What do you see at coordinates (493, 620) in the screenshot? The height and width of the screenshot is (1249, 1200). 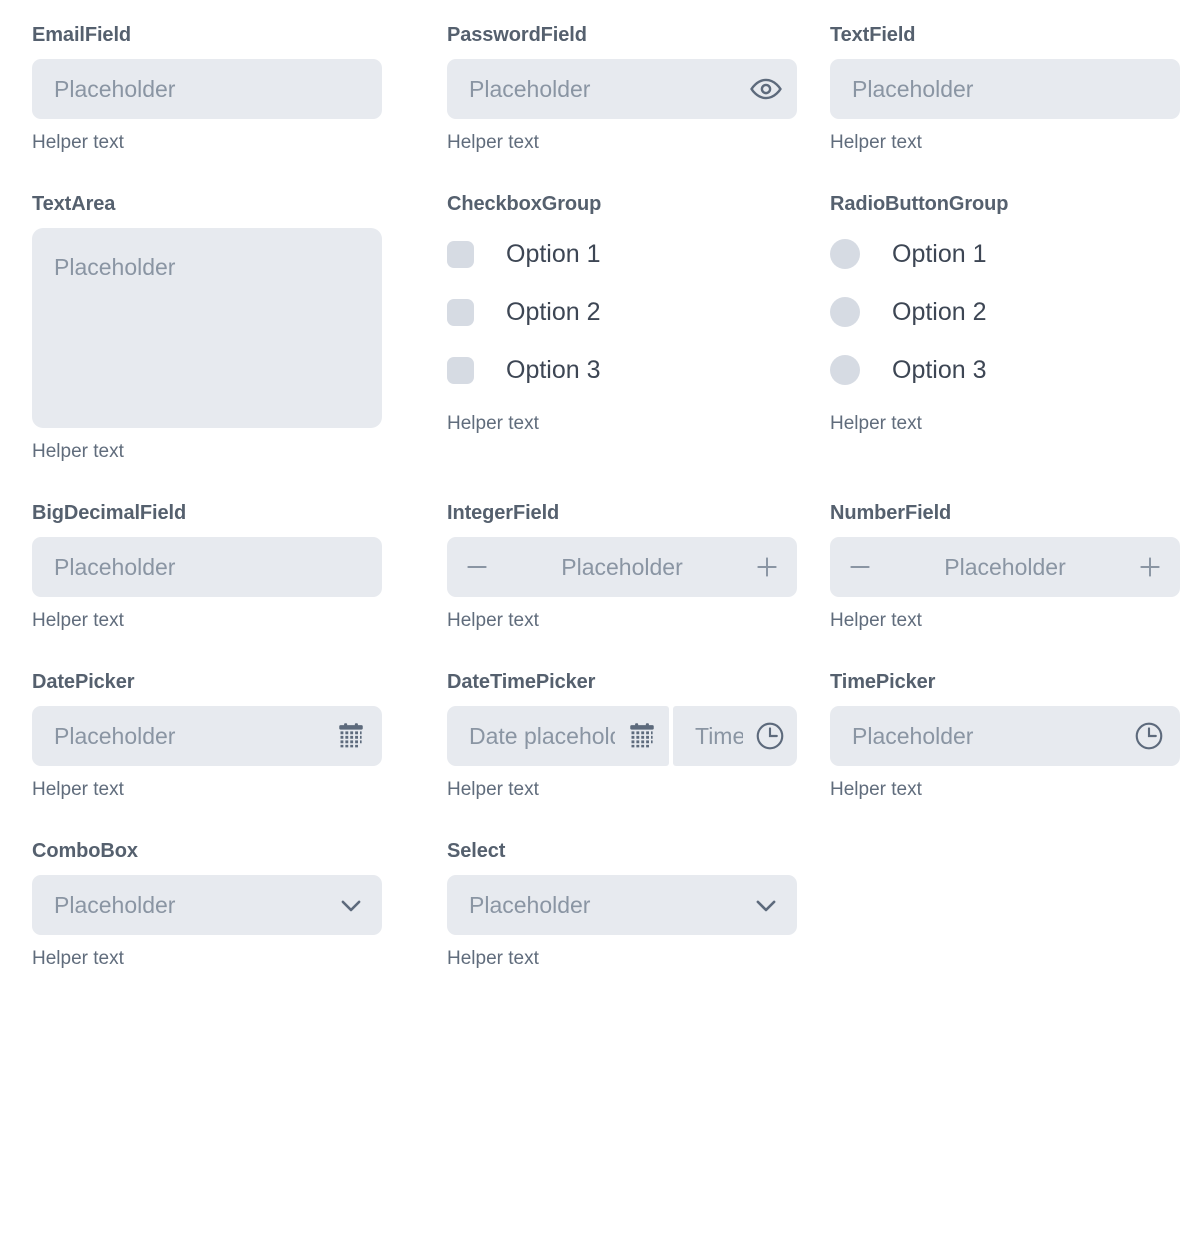 I see `integer-field-helper: Helper text` at bounding box center [493, 620].